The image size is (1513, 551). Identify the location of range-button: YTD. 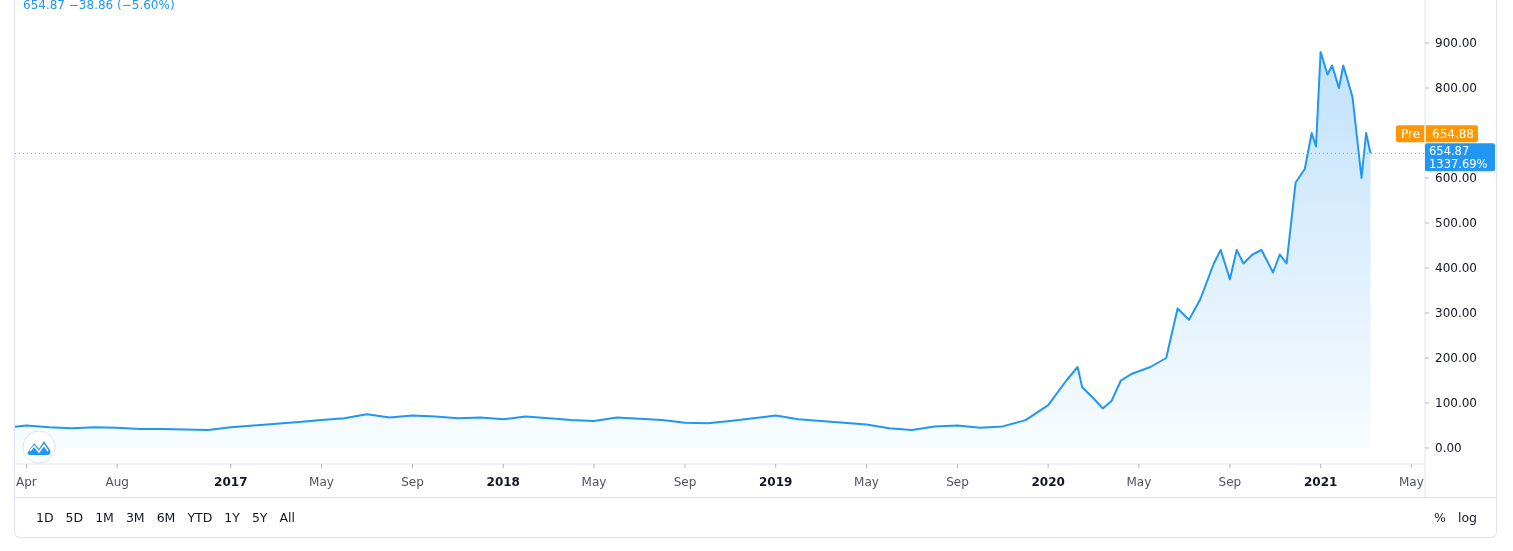
(200, 517).